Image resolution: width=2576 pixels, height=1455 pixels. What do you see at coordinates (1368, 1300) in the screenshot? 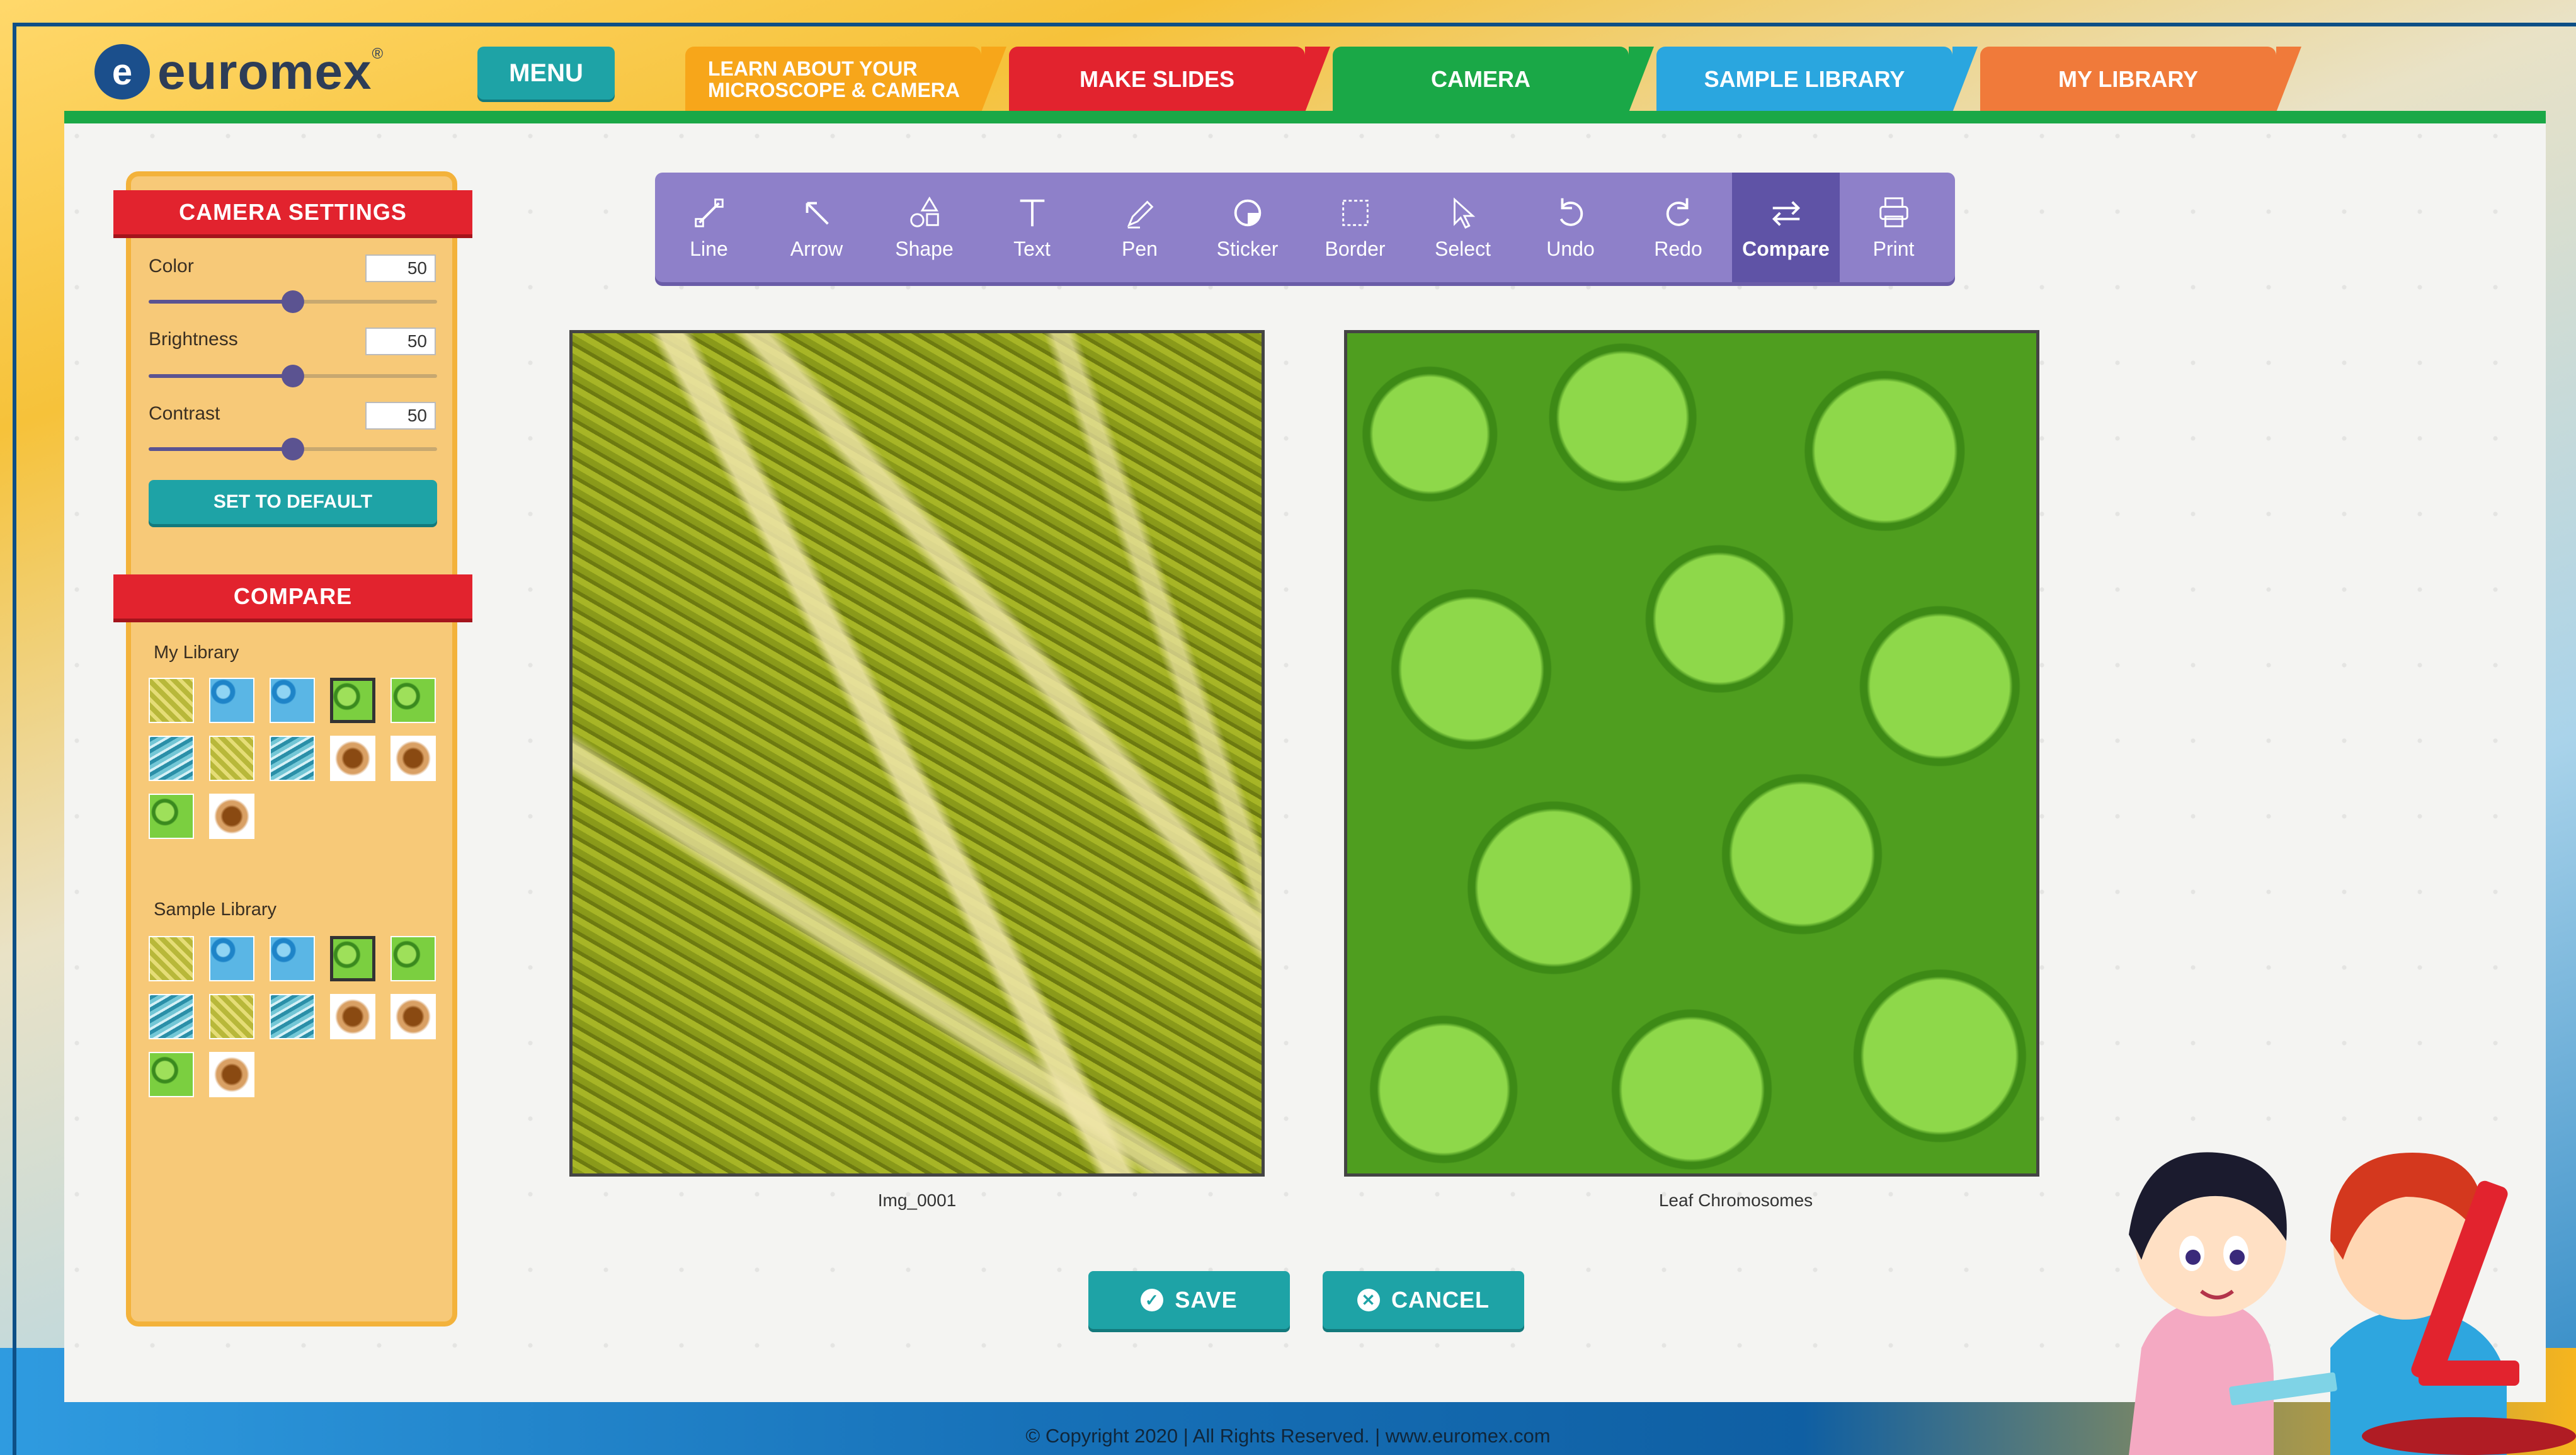
I see `close-icon: ✕` at bounding box center [1368, 1300].